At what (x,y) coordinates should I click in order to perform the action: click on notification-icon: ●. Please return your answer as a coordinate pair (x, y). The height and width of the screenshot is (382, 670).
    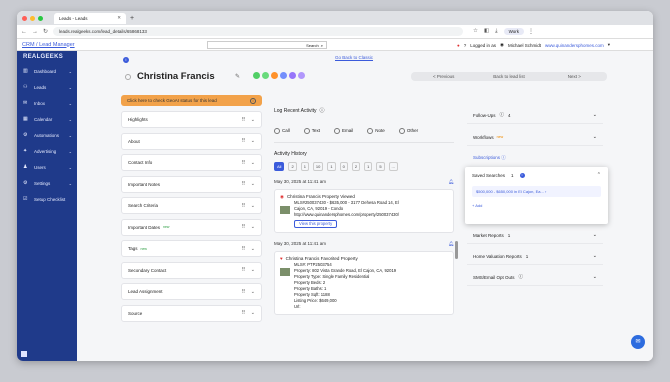
    Looking at the image, I should click on (458, 45).